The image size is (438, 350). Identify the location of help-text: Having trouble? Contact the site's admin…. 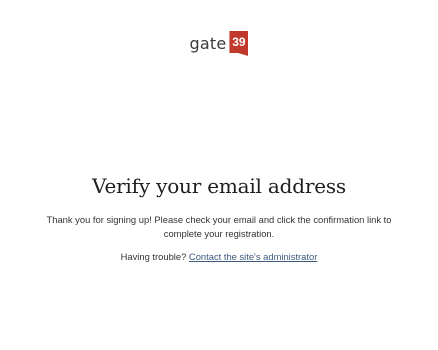
(219, 256).